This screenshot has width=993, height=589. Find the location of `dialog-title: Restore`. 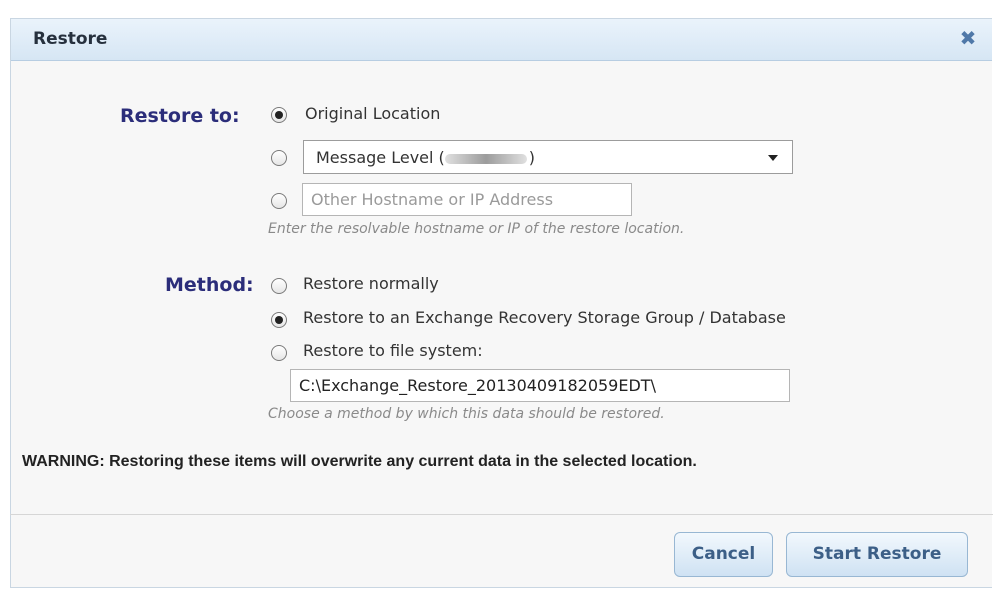

dialog-title: Restore is located at coordinates (70, 39).